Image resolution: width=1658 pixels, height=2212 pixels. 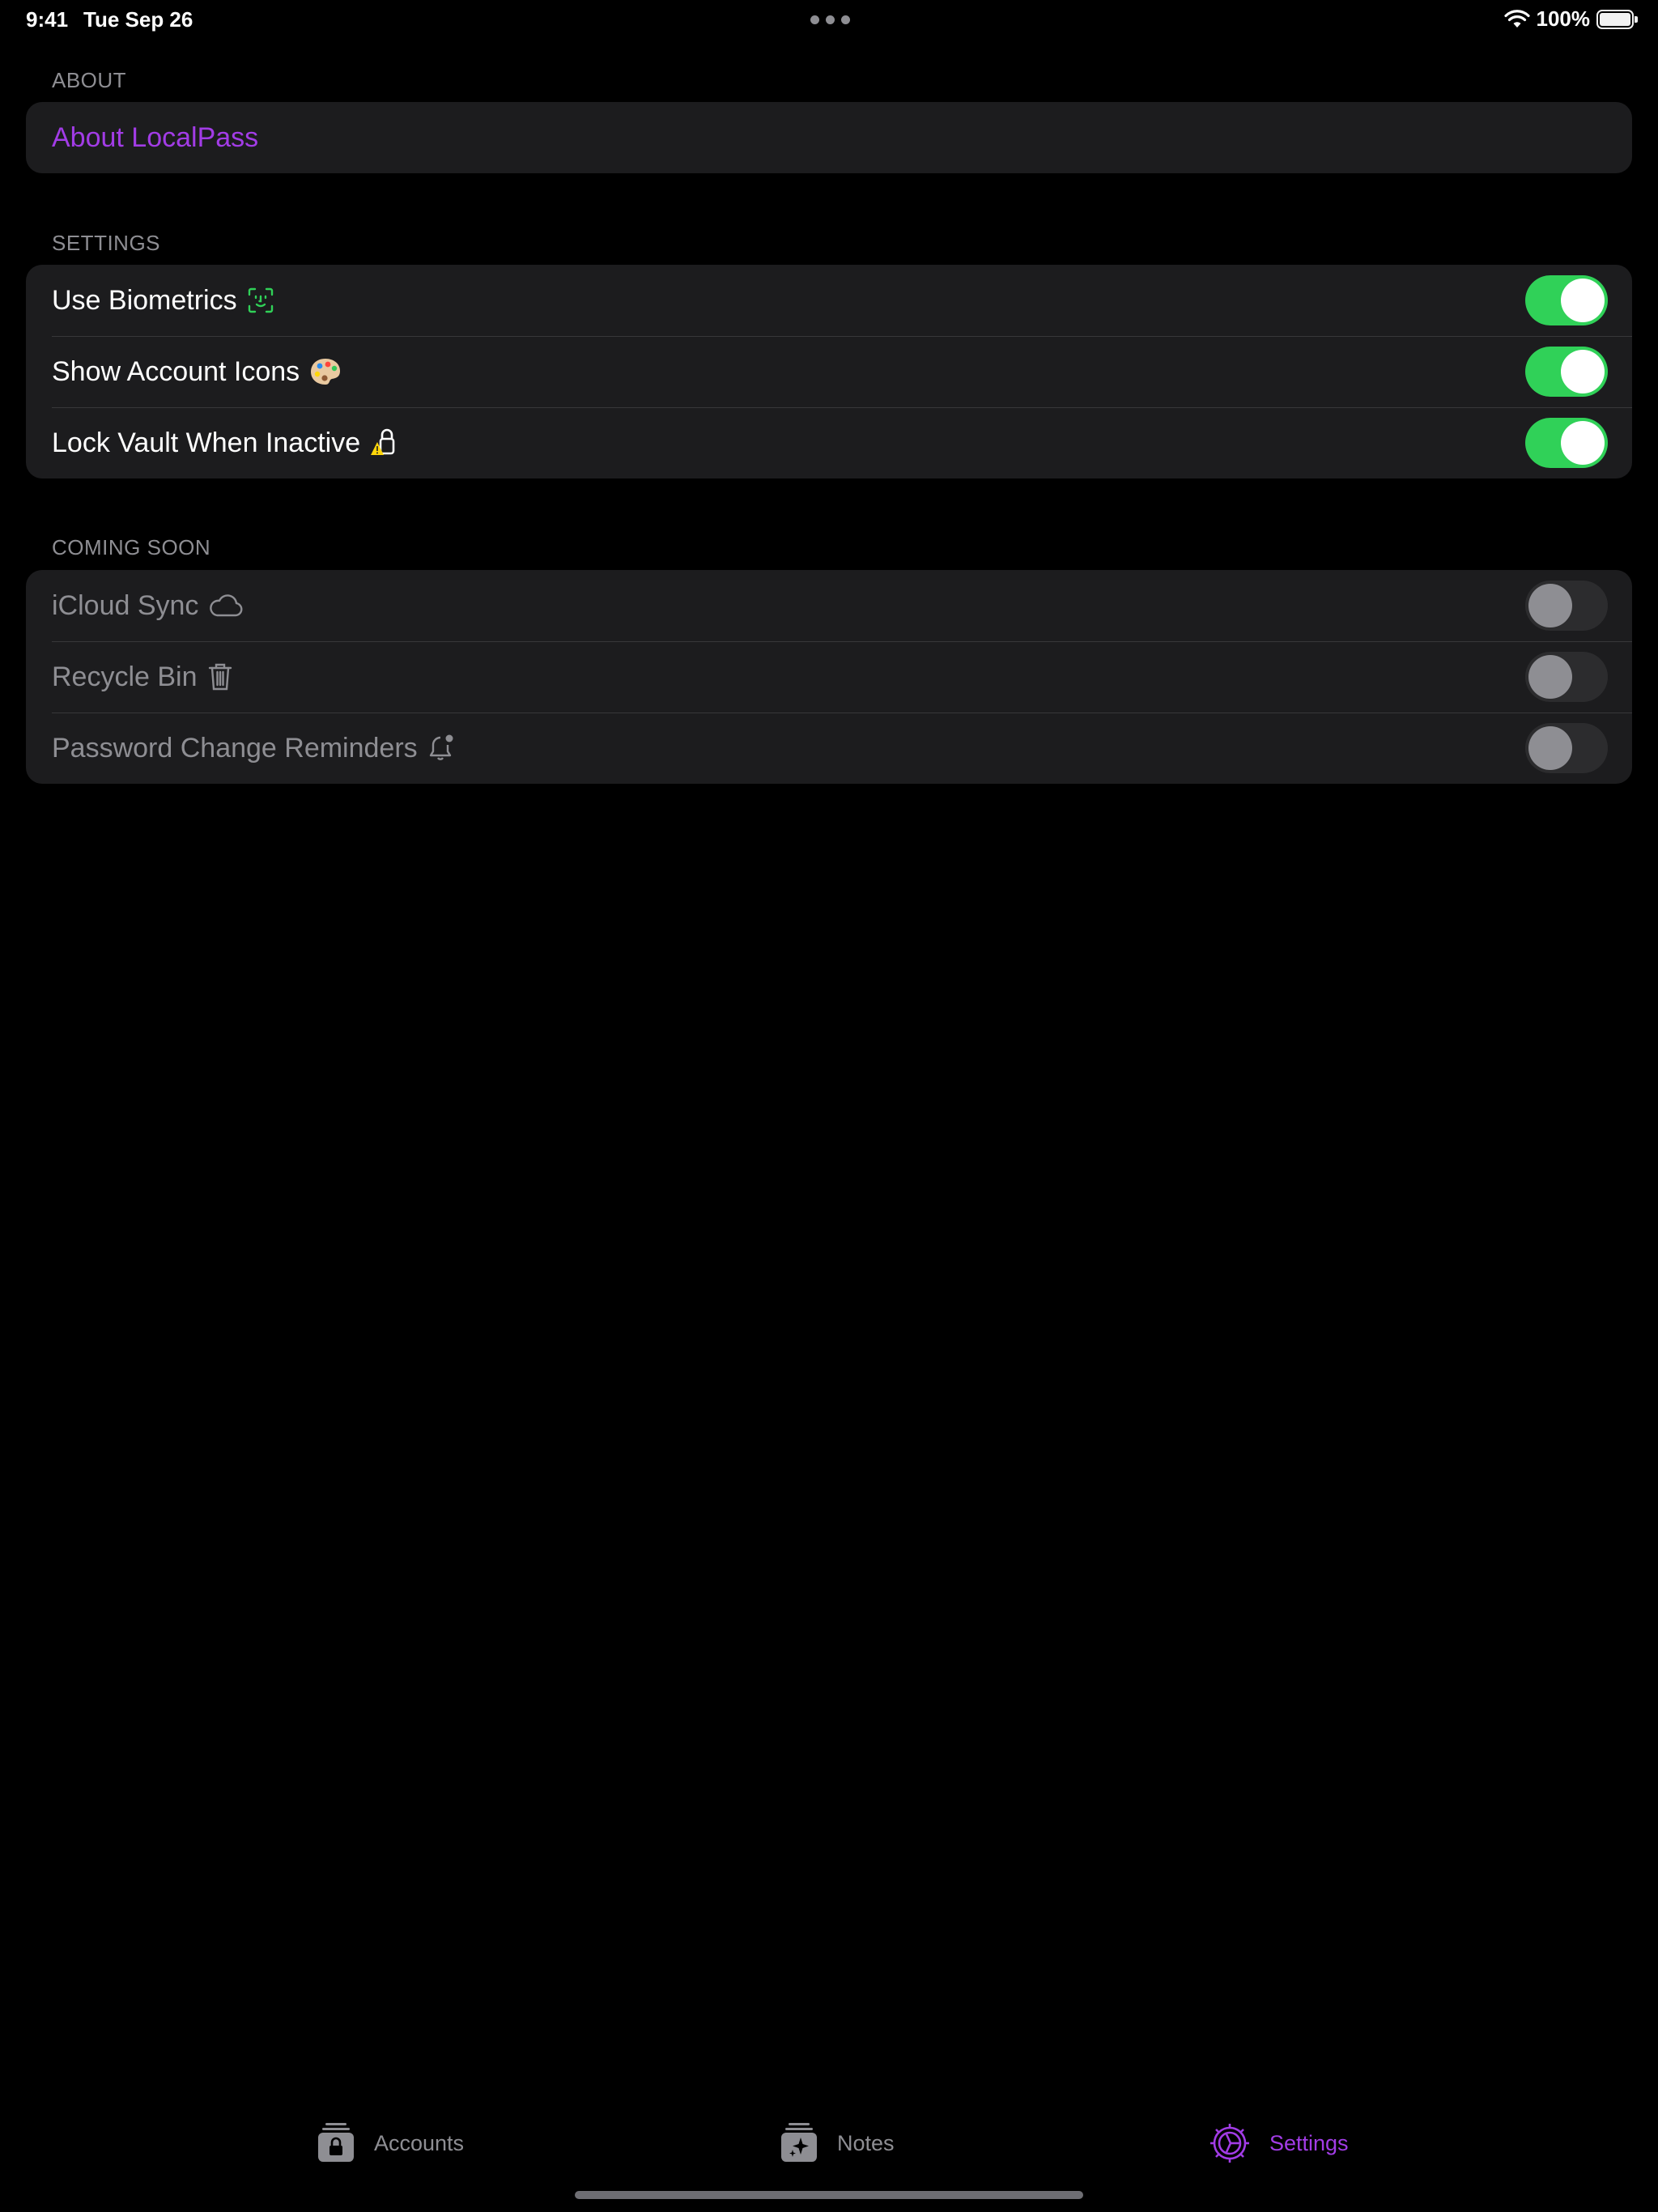 I want to click on about-localpass-link: About LocalPass, so click(x=155, y=138).